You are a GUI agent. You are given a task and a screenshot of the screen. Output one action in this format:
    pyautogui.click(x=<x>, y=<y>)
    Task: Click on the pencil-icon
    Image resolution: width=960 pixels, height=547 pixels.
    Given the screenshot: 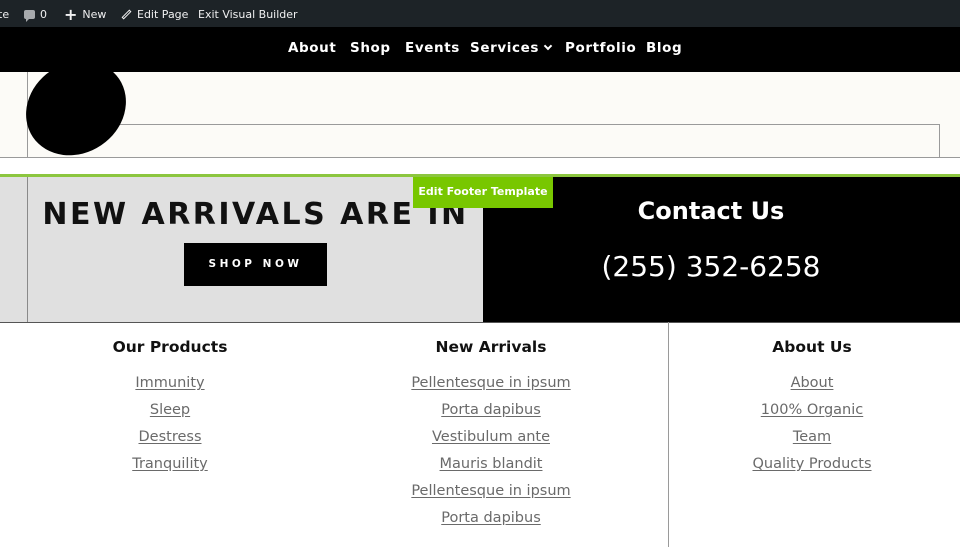 What is the action you would take?
    pyautogui.click(x=126, y=14)
    